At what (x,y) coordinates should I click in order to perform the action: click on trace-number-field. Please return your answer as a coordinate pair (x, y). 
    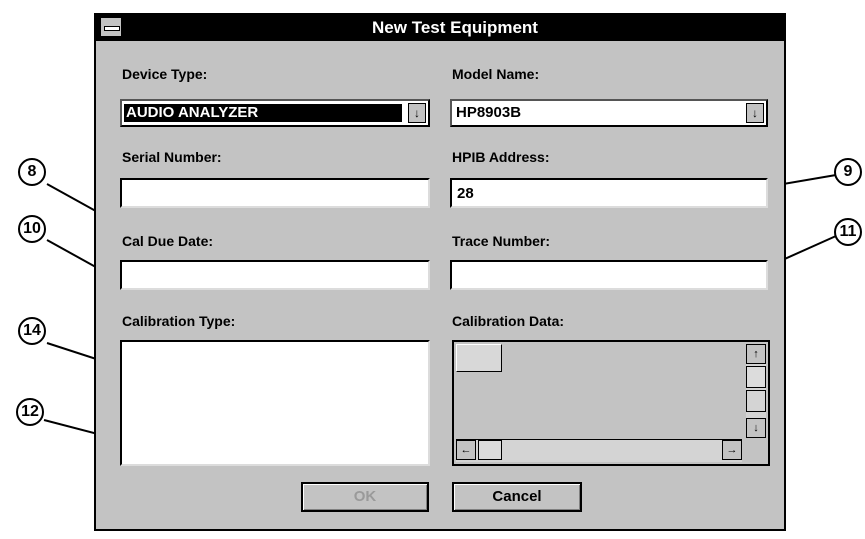
    Looking at the image, I should click on (609, 275).